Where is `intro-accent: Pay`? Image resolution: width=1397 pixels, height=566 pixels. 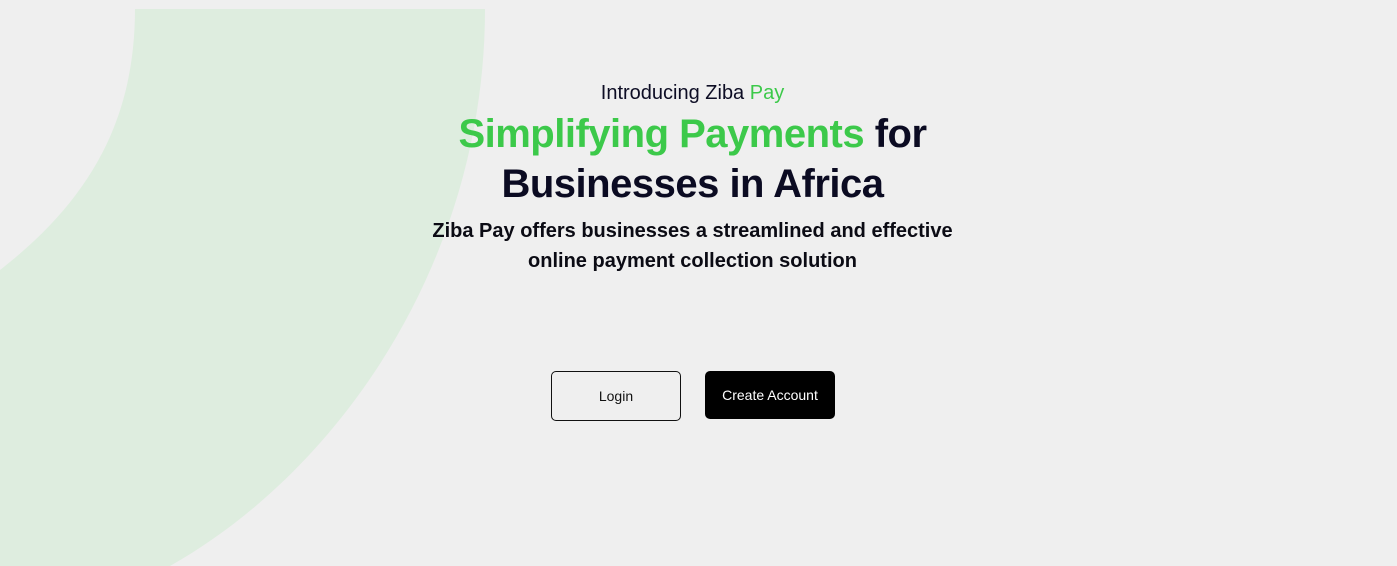 intro-accent: Pay is located at coordinates (767, 93).